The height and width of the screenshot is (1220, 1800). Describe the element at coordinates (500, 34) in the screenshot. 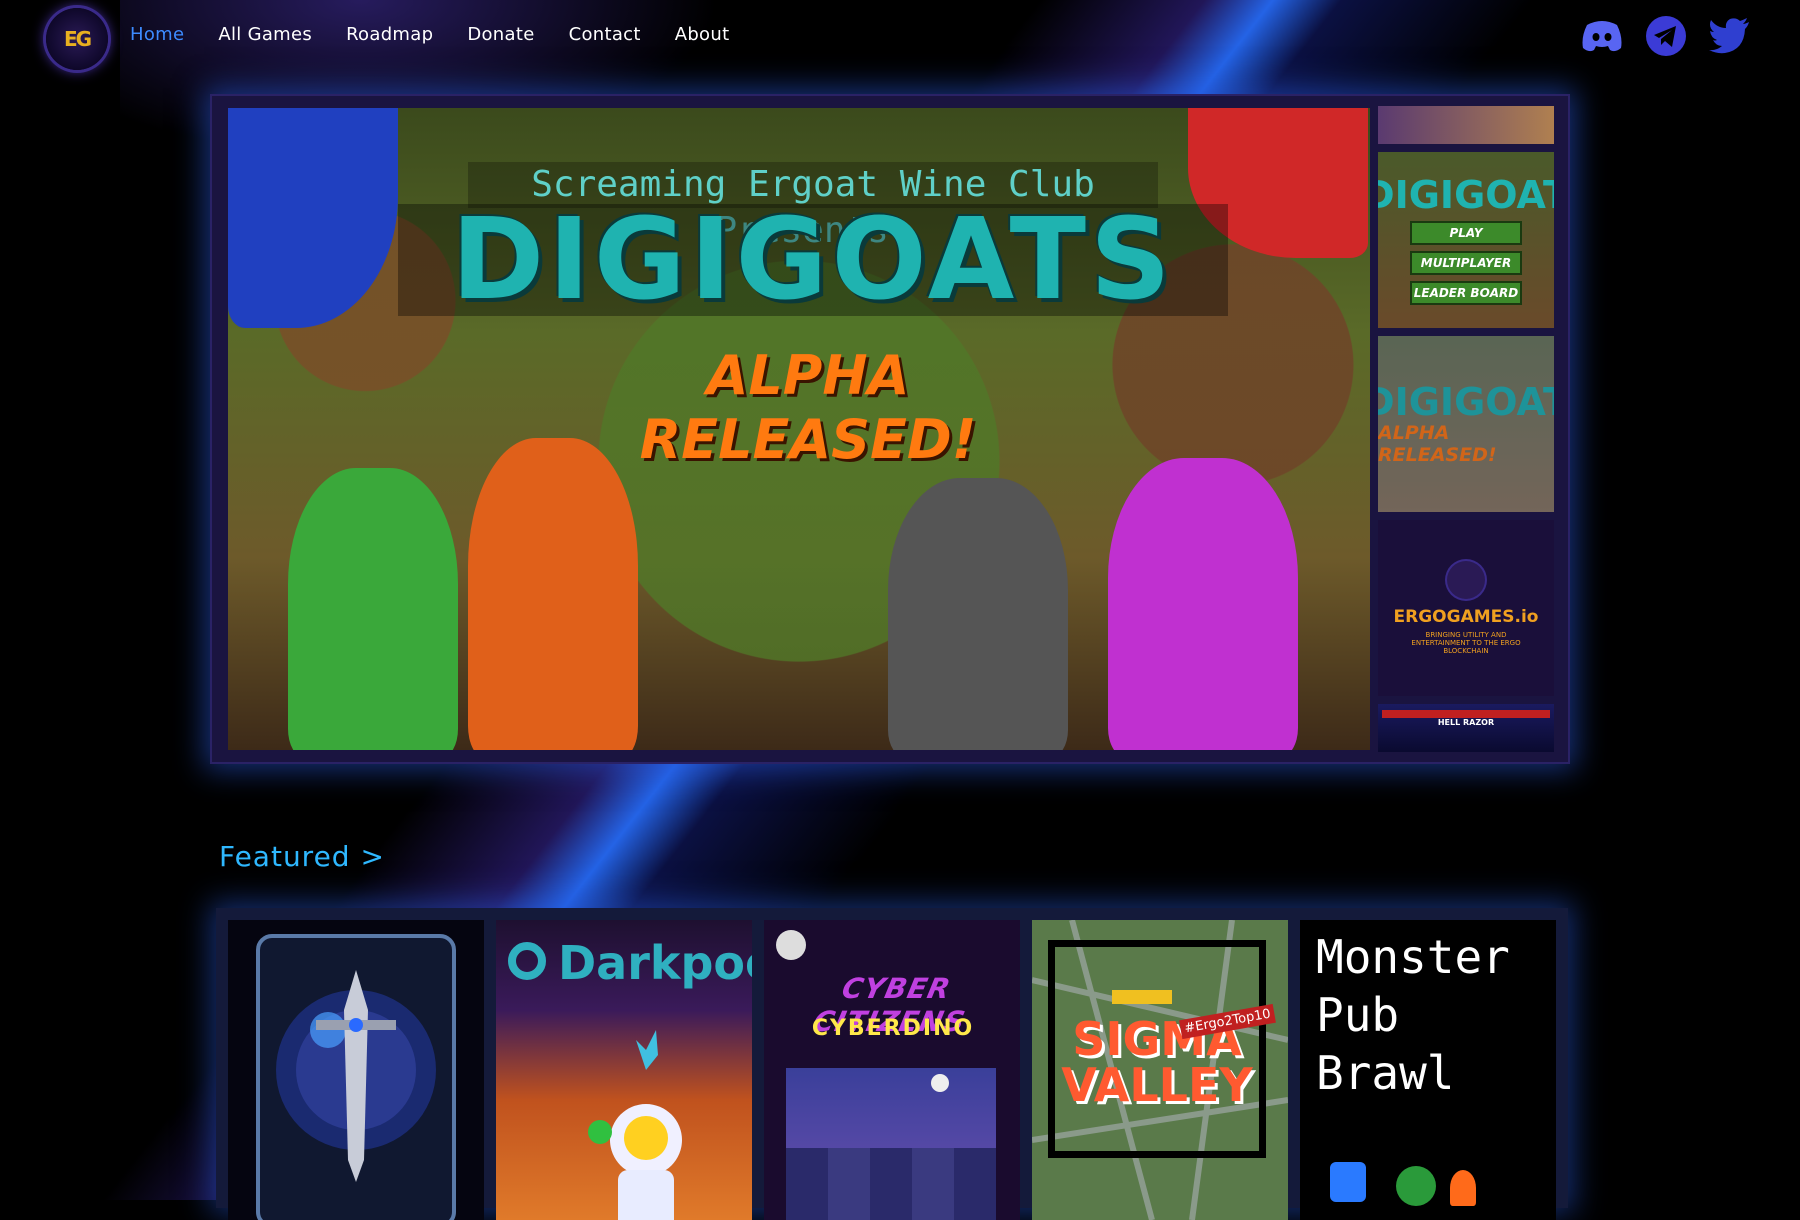

I see `nav-link-donate: Donate` at that location.